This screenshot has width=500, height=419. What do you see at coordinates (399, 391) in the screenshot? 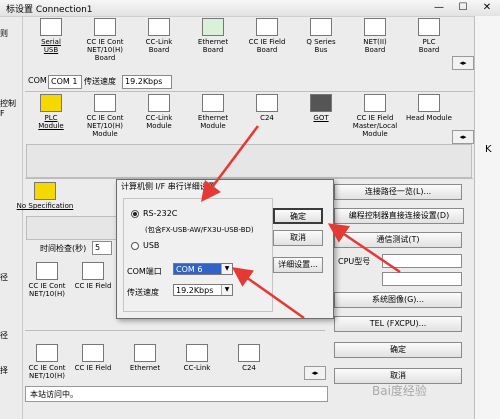
I see `watermark: Bai度经验` at bounding box center [399, 391].